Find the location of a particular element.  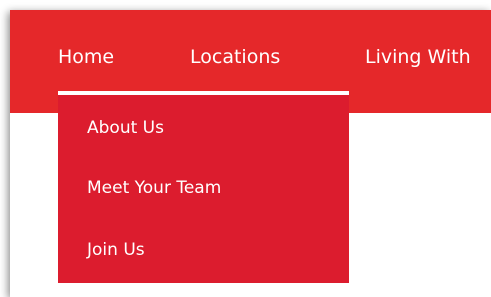

dropdown-item-about-us: About Us is located at coordinates (125, 128).